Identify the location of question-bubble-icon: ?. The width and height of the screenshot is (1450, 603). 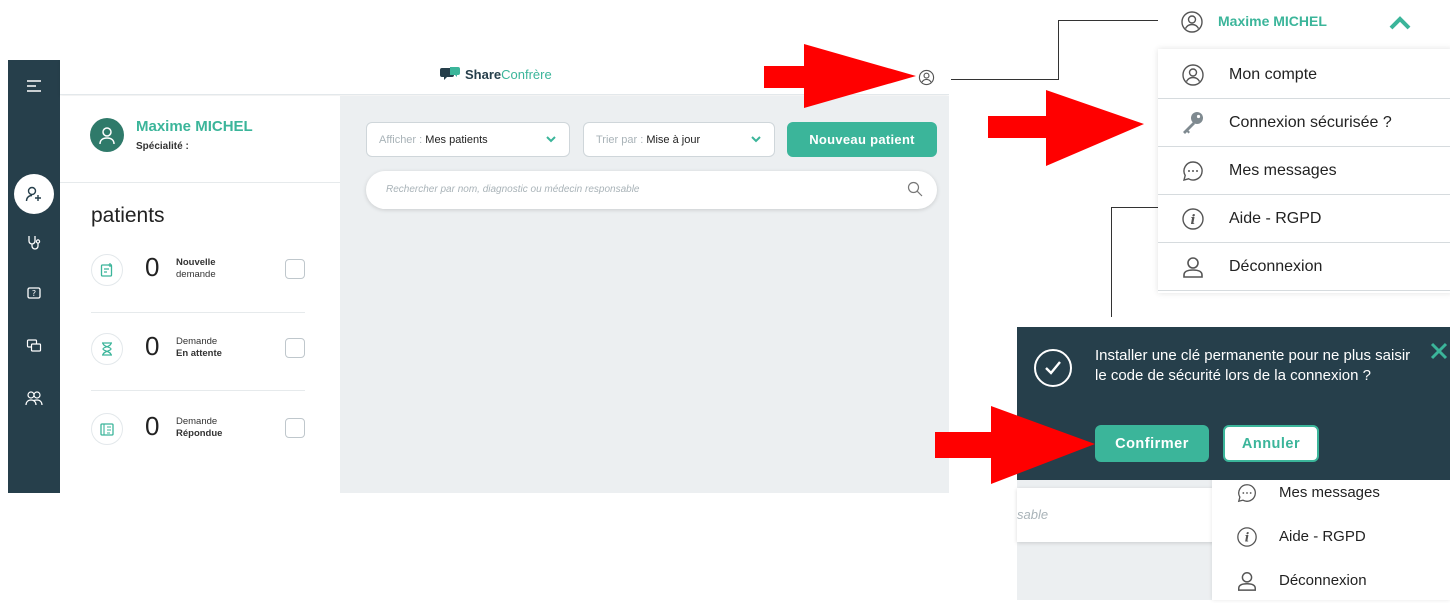
(34, 293).